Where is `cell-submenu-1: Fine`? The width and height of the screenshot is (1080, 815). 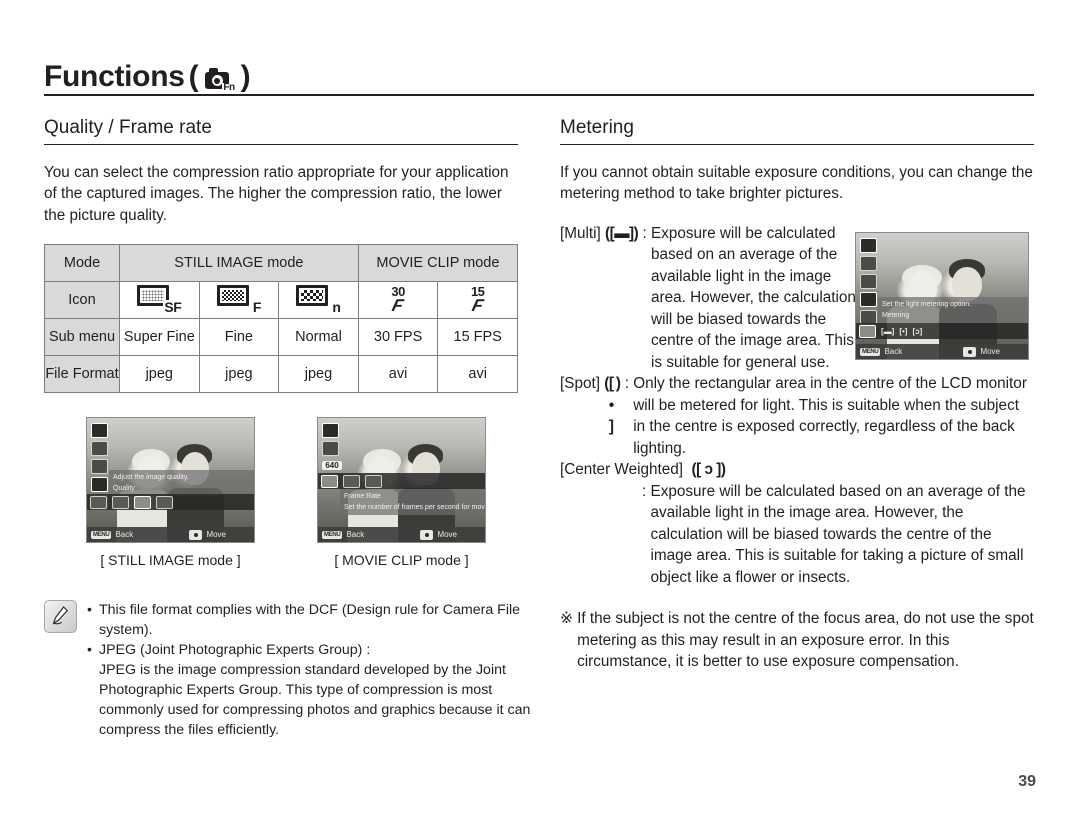 cell-submenu-1: Fine is located at coordinates (239, 337).